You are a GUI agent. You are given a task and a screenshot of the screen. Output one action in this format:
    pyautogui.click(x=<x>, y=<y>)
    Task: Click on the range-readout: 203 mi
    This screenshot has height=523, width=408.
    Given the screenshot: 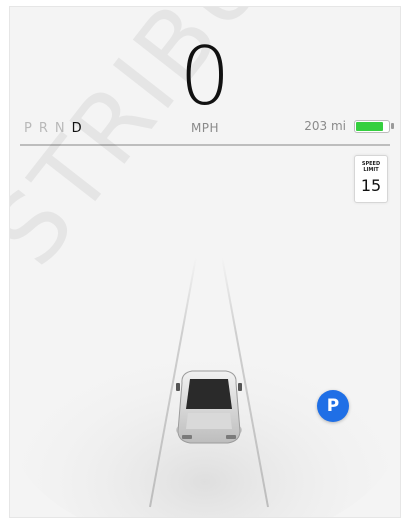 What is the action you would take?
    pyautogui.click(x=325, y=126)
    